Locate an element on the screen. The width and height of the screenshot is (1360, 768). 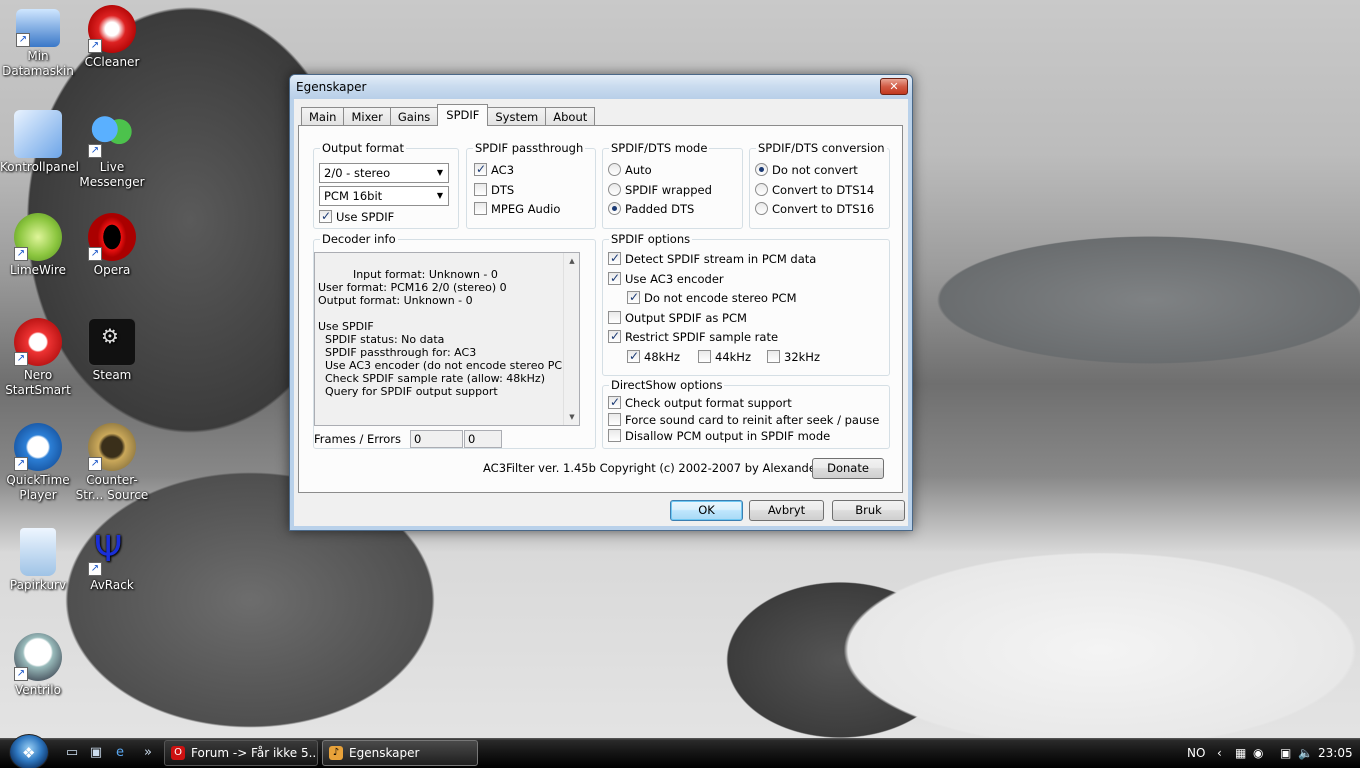
disallow-pcm-checkbox: Disallow PCM output in SPDIF mode is located at coordinates (719, 436).